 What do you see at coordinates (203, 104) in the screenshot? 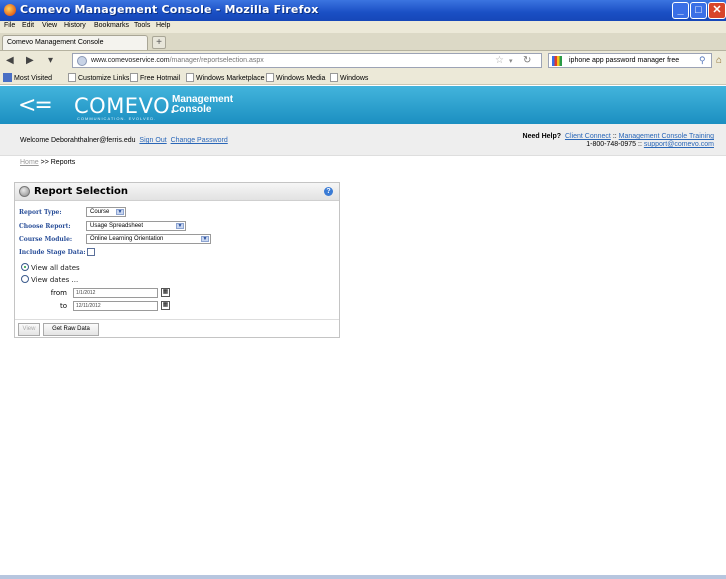
I see `console-title: Management Console` at bounding box center [203, 104].